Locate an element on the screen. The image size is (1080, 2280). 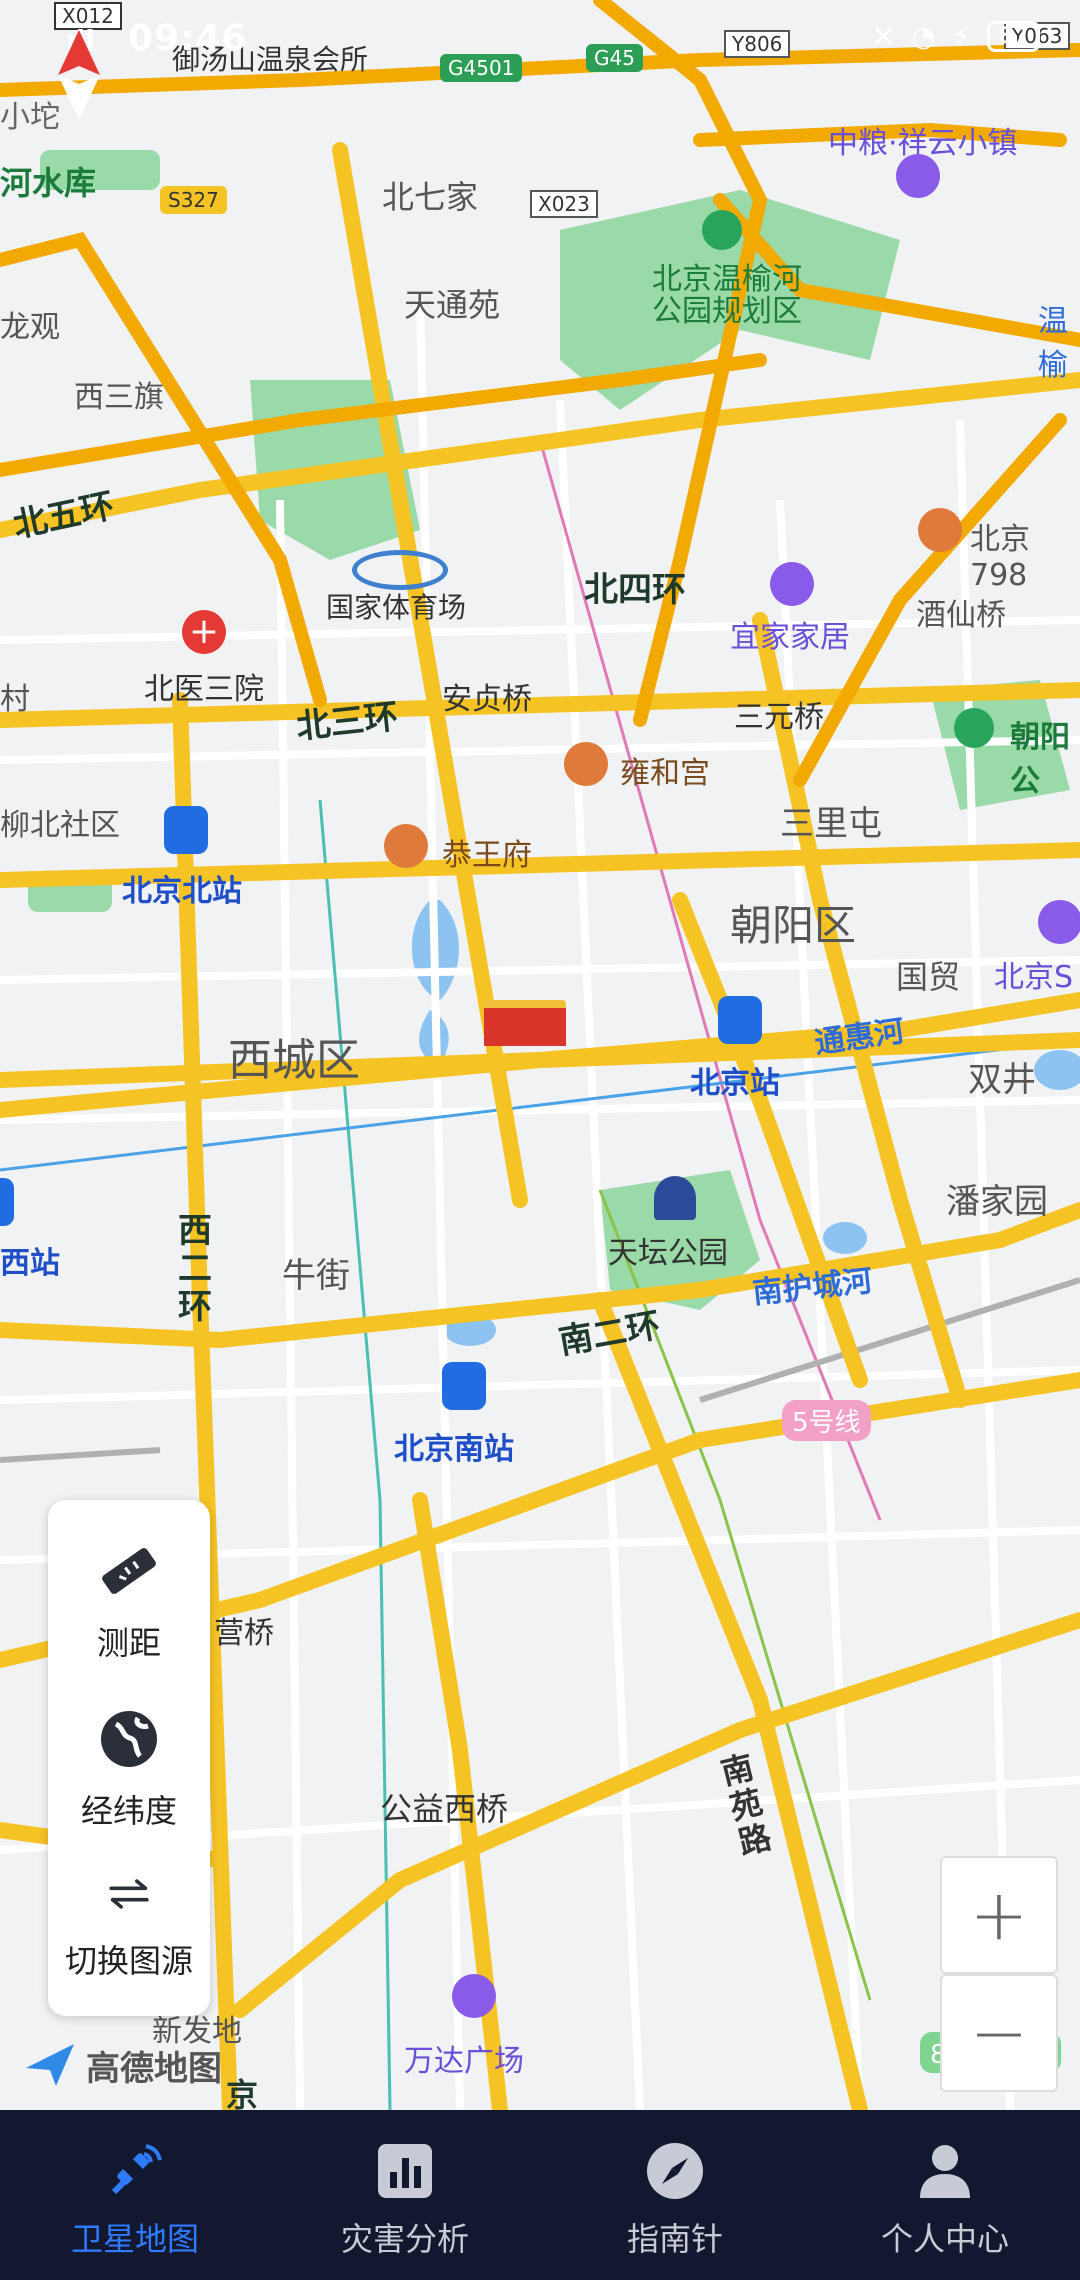
minus-icon: − is located at coordinates (999, 2033).